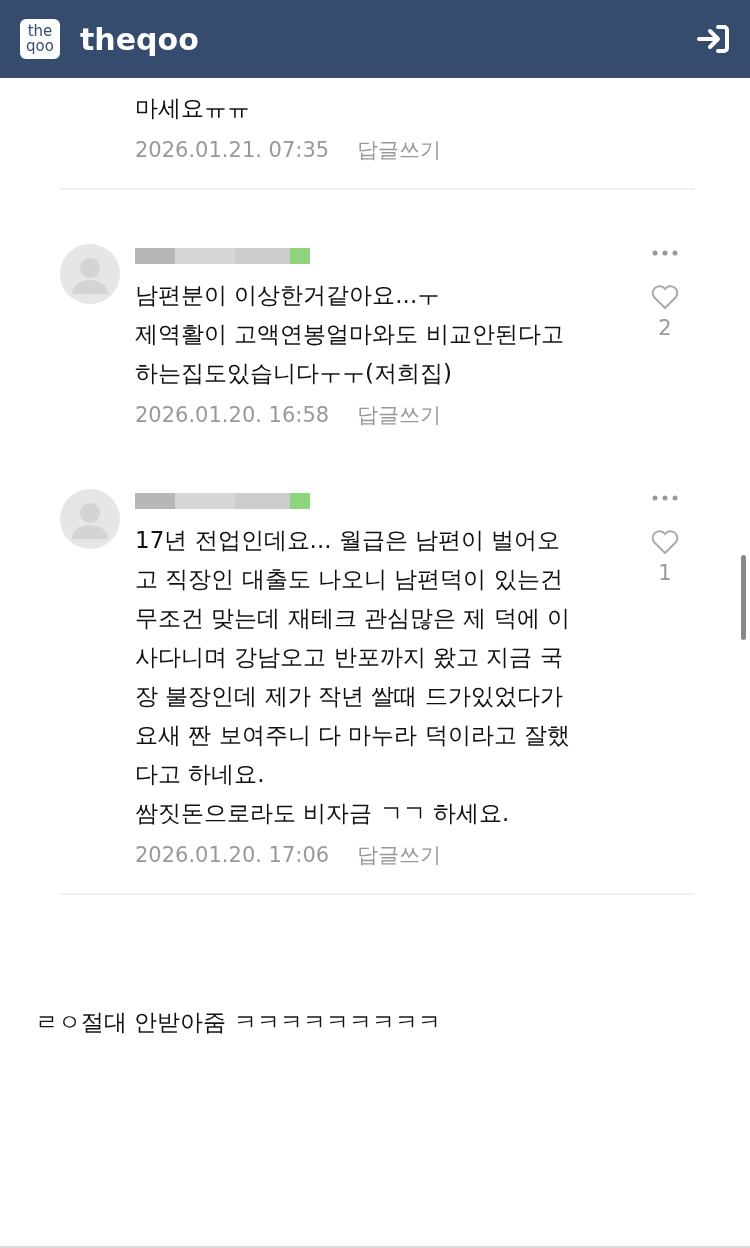 The width and height of the screenshot is (750, 1248). What do you see at coordinates (349, 696) in the screenshot?
I see `comment-text-line: 장 불장인데 제가 작년 쌀때 드가있었다가` at bounding box center [349, 696].